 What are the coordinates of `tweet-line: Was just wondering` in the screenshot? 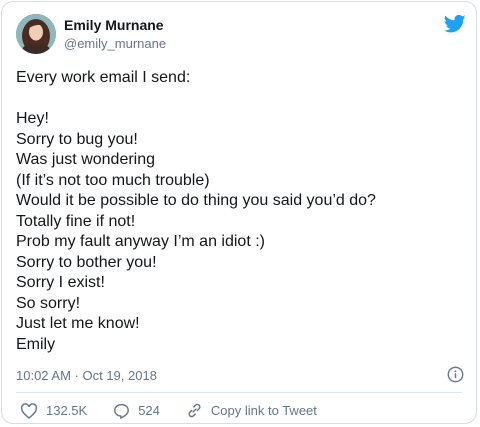 It's located at (86, 159).